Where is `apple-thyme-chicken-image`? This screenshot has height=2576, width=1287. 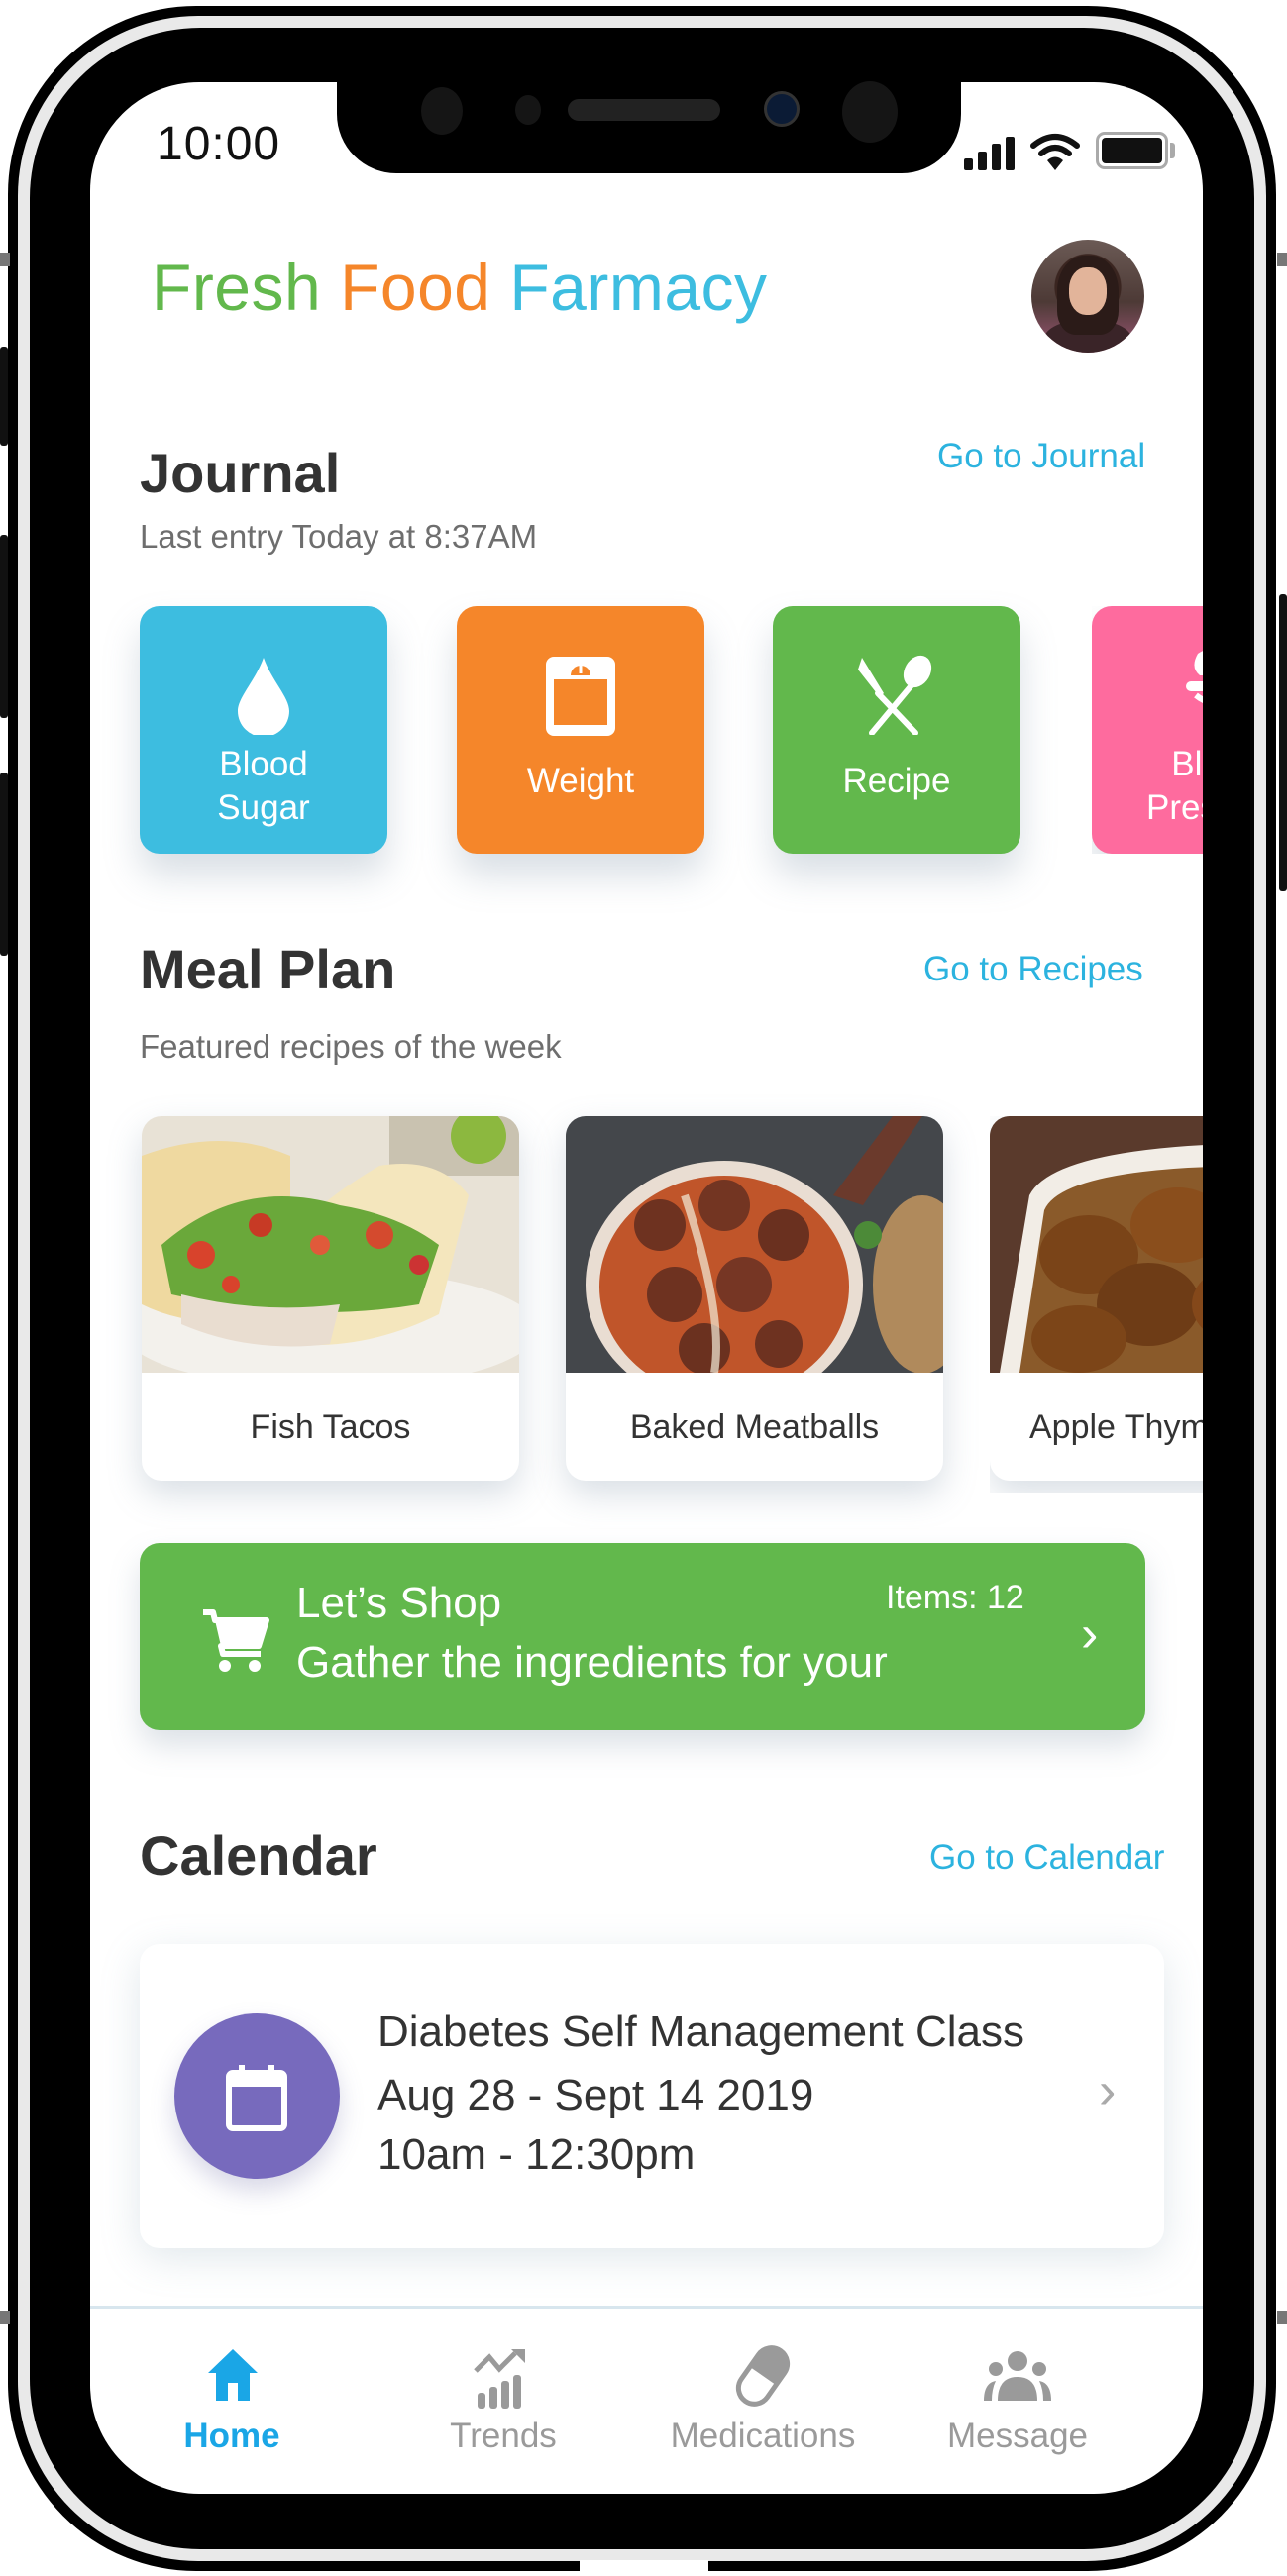 apple-thyme-chicken-image is located at coordinates (1096, 1244).